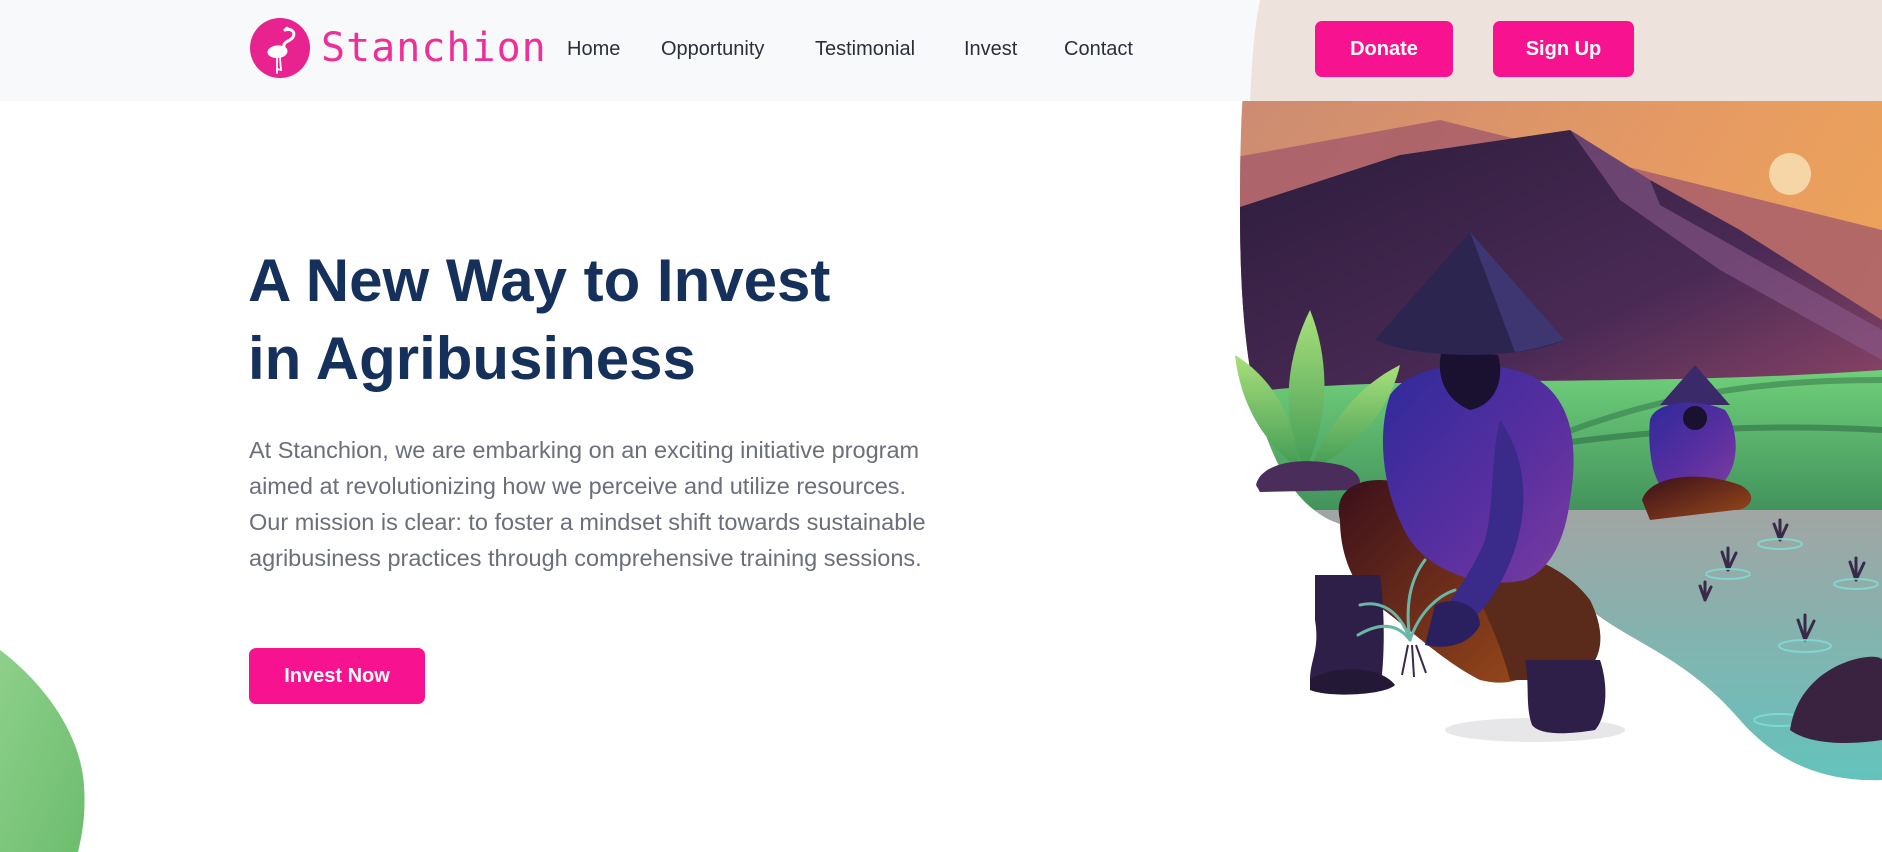  I want to click on nav-opportunity: Opportunity, so click(712, 49).